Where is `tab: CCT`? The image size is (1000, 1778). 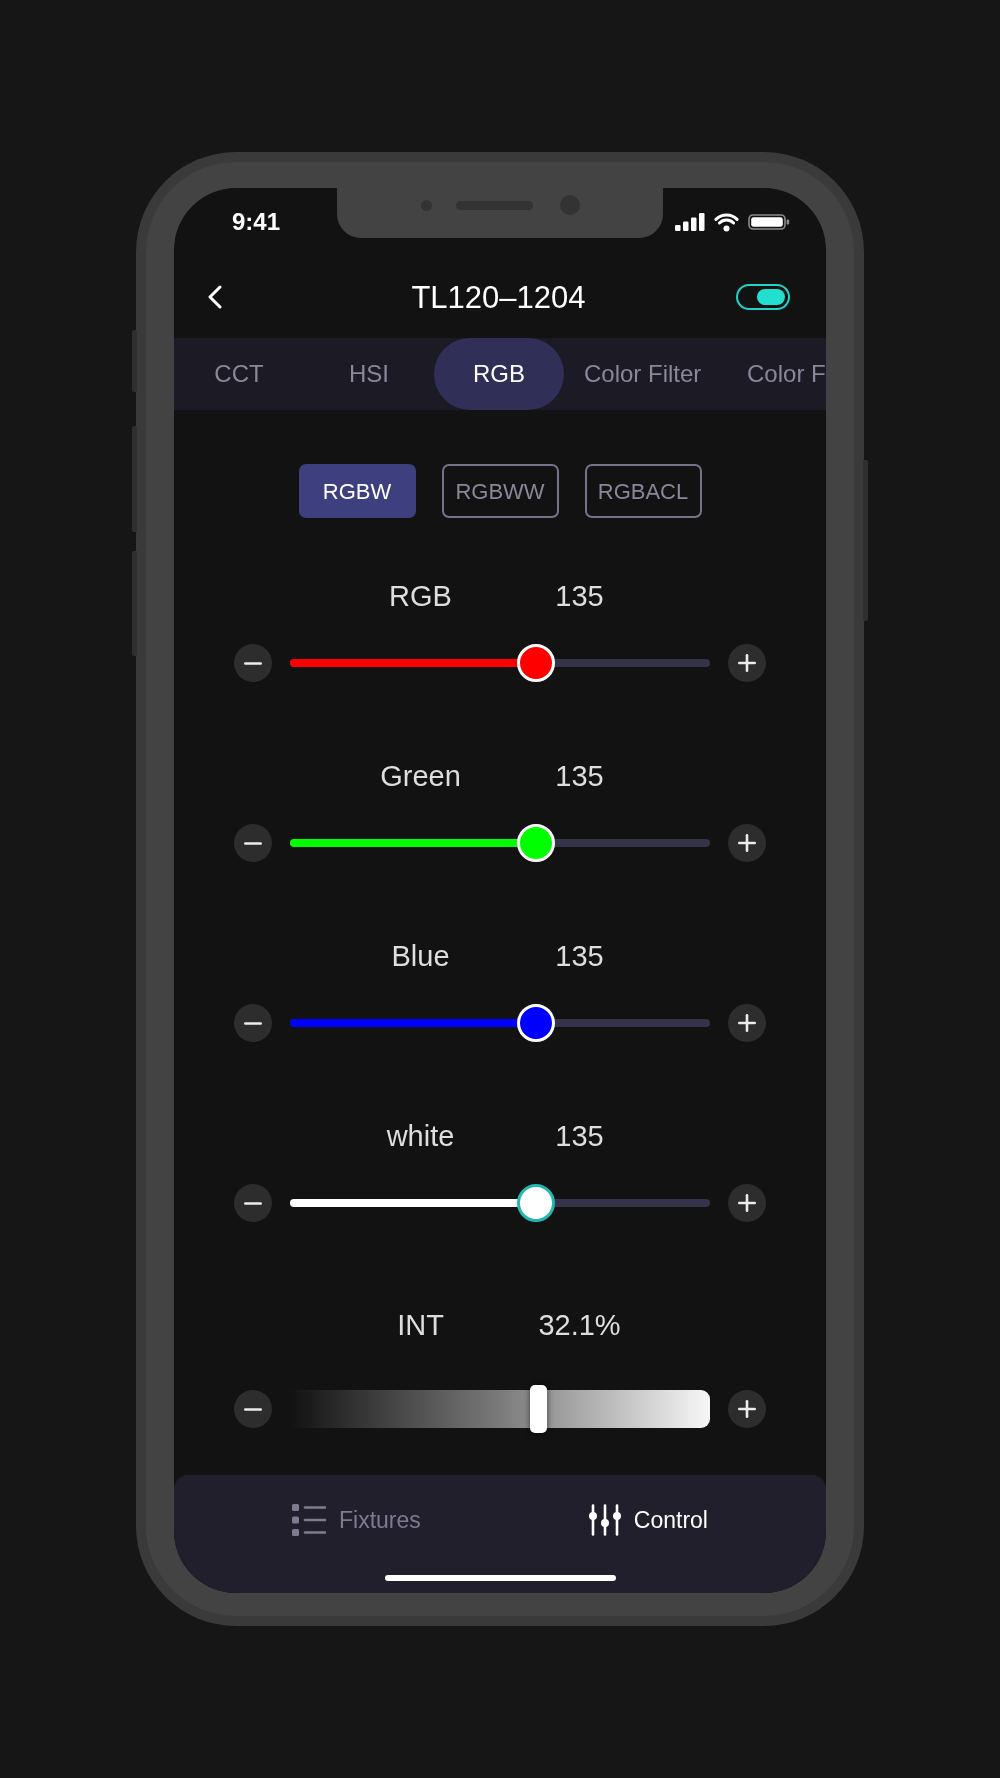
tab: CCT is located at coordinates (239, 374).